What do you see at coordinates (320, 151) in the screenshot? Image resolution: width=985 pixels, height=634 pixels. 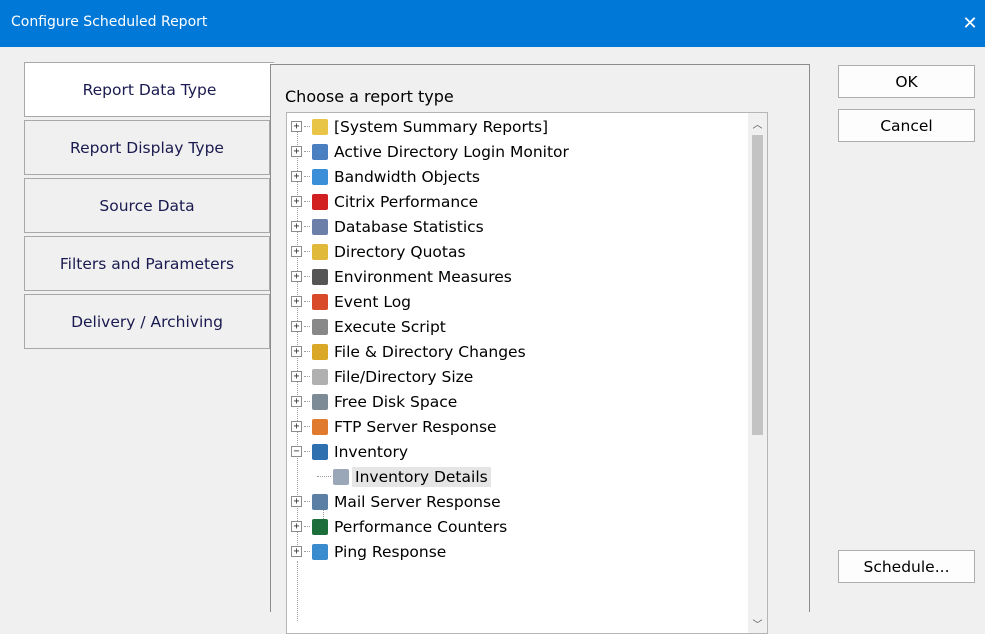 I see `directory-icon` at bounding box center [320, 151].